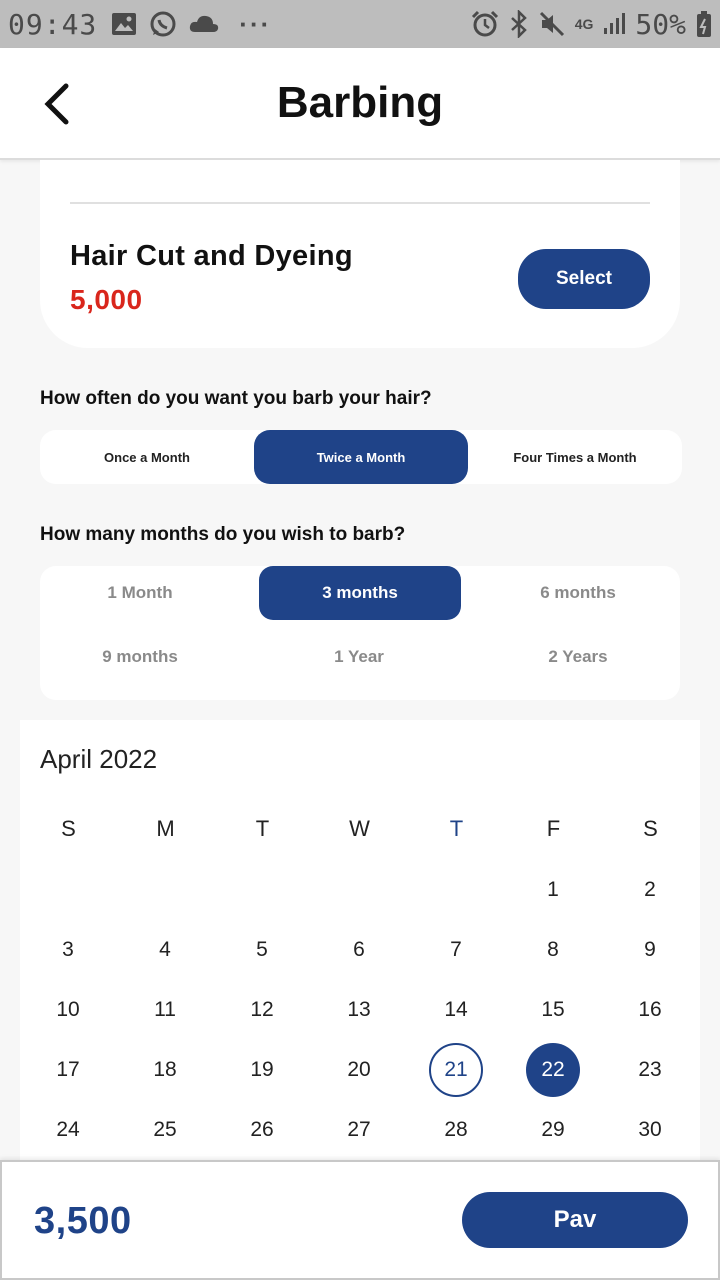  Describe the element at coordinates (575, 457) in the screenshot. I see `frequency-option-four: Four Times a Month` at that location.